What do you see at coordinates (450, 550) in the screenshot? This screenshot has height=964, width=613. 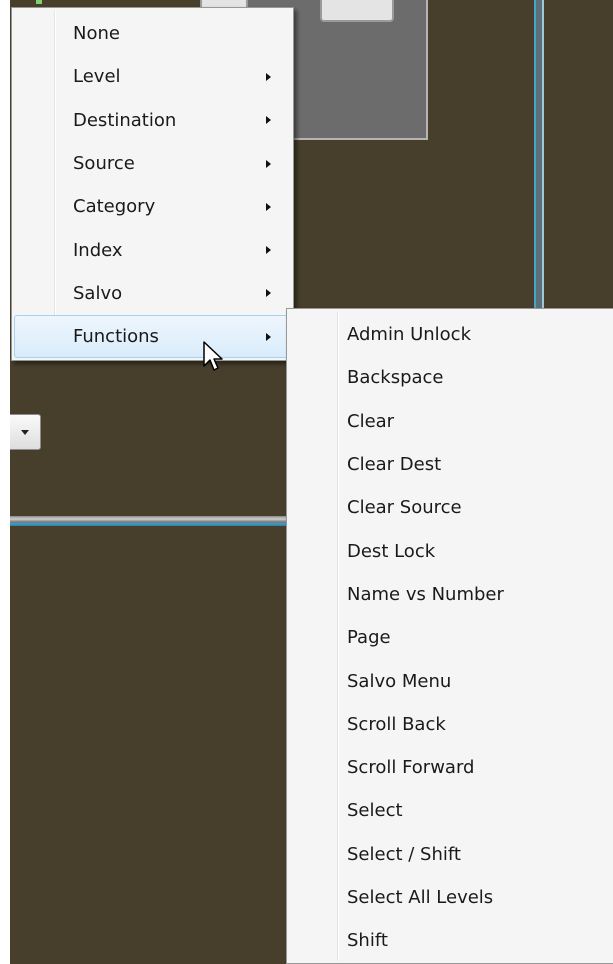 I see `submenu-item-dest-lock: Dest Lock` at bounding box center [450, 550].